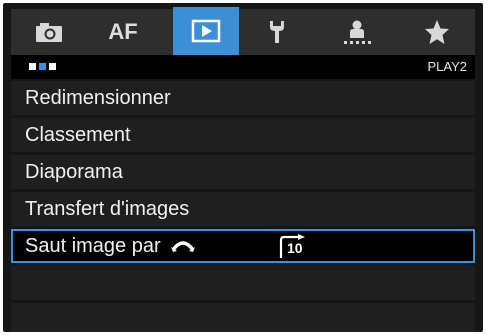  I want to click on tab-setup, so click(277, 32).